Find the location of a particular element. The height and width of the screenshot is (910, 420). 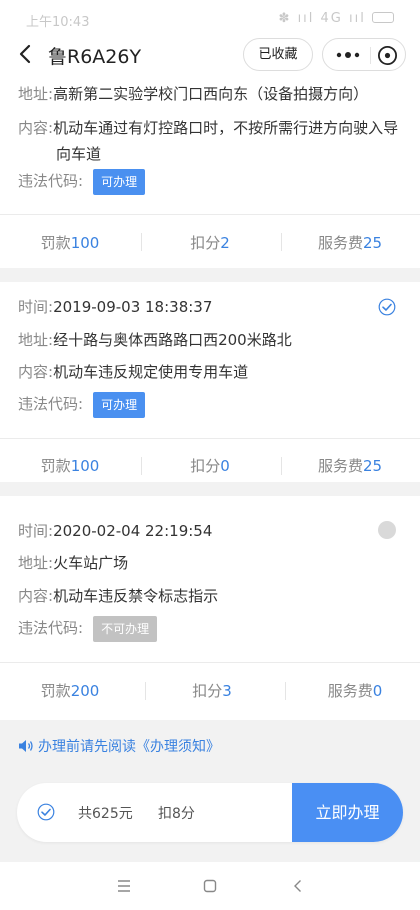

status-time: 上午10:43 is located at coordinates (58, 22).